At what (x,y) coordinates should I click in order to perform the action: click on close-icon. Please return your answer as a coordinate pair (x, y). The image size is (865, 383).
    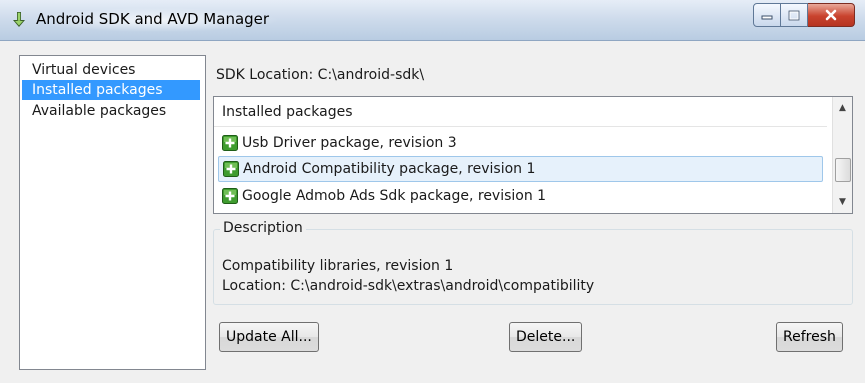
    Looking at the image, I should click on (831, 15).